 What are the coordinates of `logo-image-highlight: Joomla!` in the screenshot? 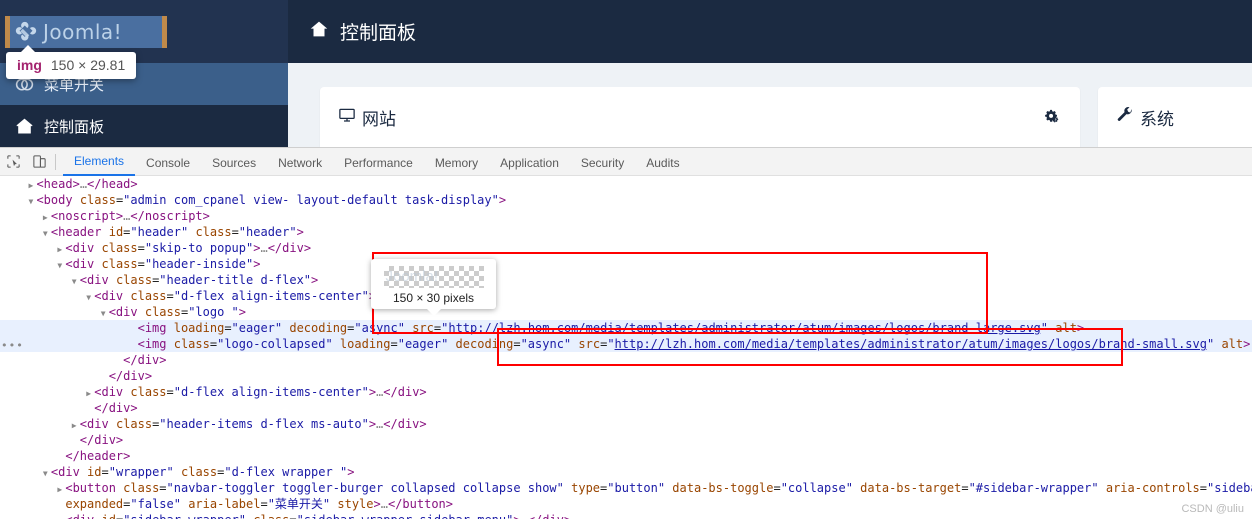 It's located at (86, 32).